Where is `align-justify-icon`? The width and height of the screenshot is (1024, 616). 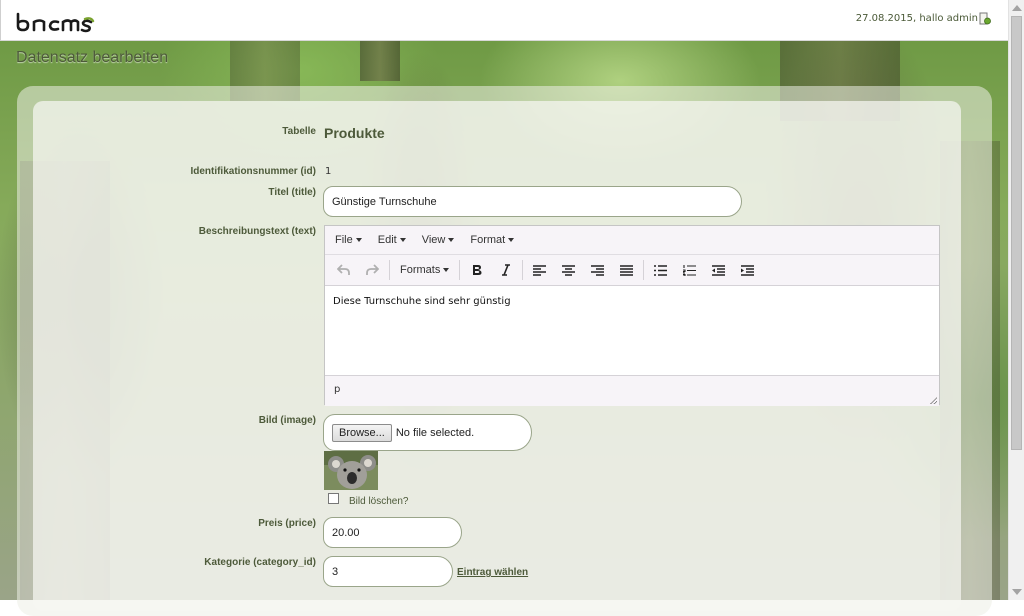
align-justify-icon is located at coordinates (626, 270).